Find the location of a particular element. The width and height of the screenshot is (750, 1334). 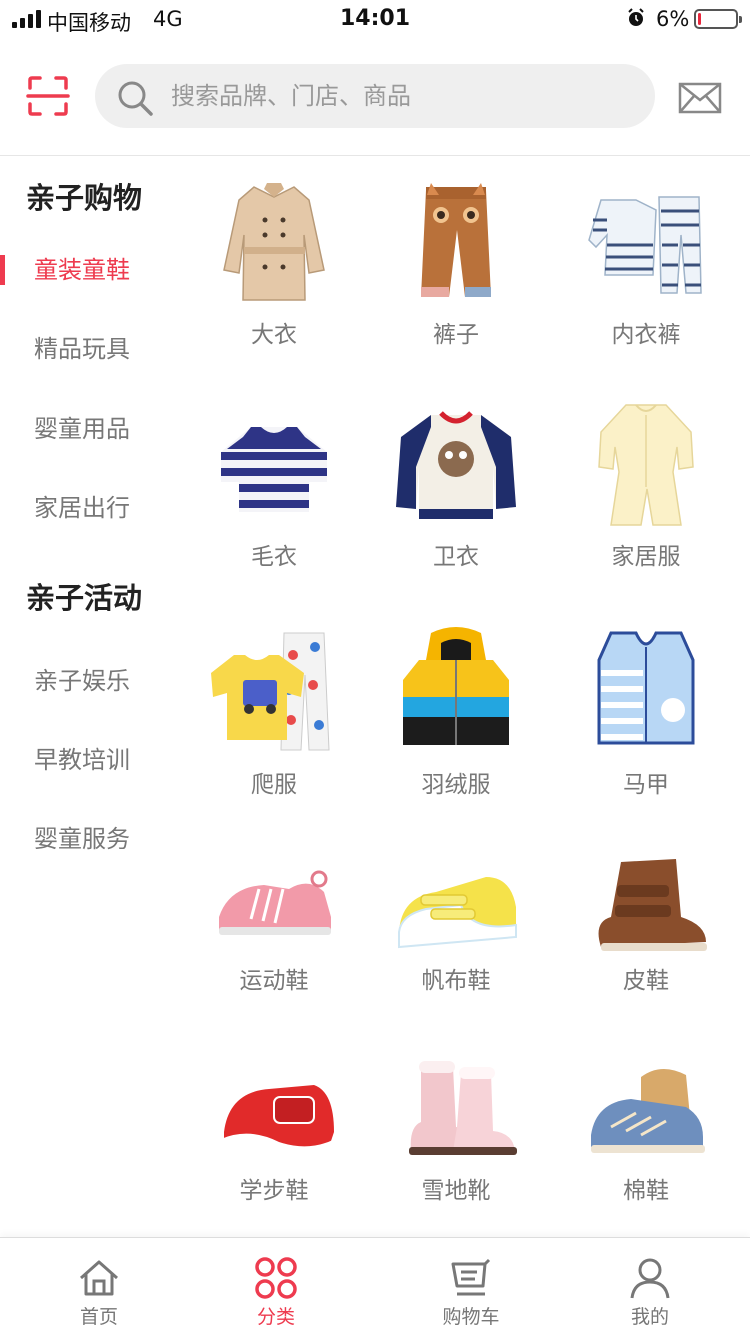

sidebar-item-baby-services: 婴童服务 is located at coordinates (95, 839).